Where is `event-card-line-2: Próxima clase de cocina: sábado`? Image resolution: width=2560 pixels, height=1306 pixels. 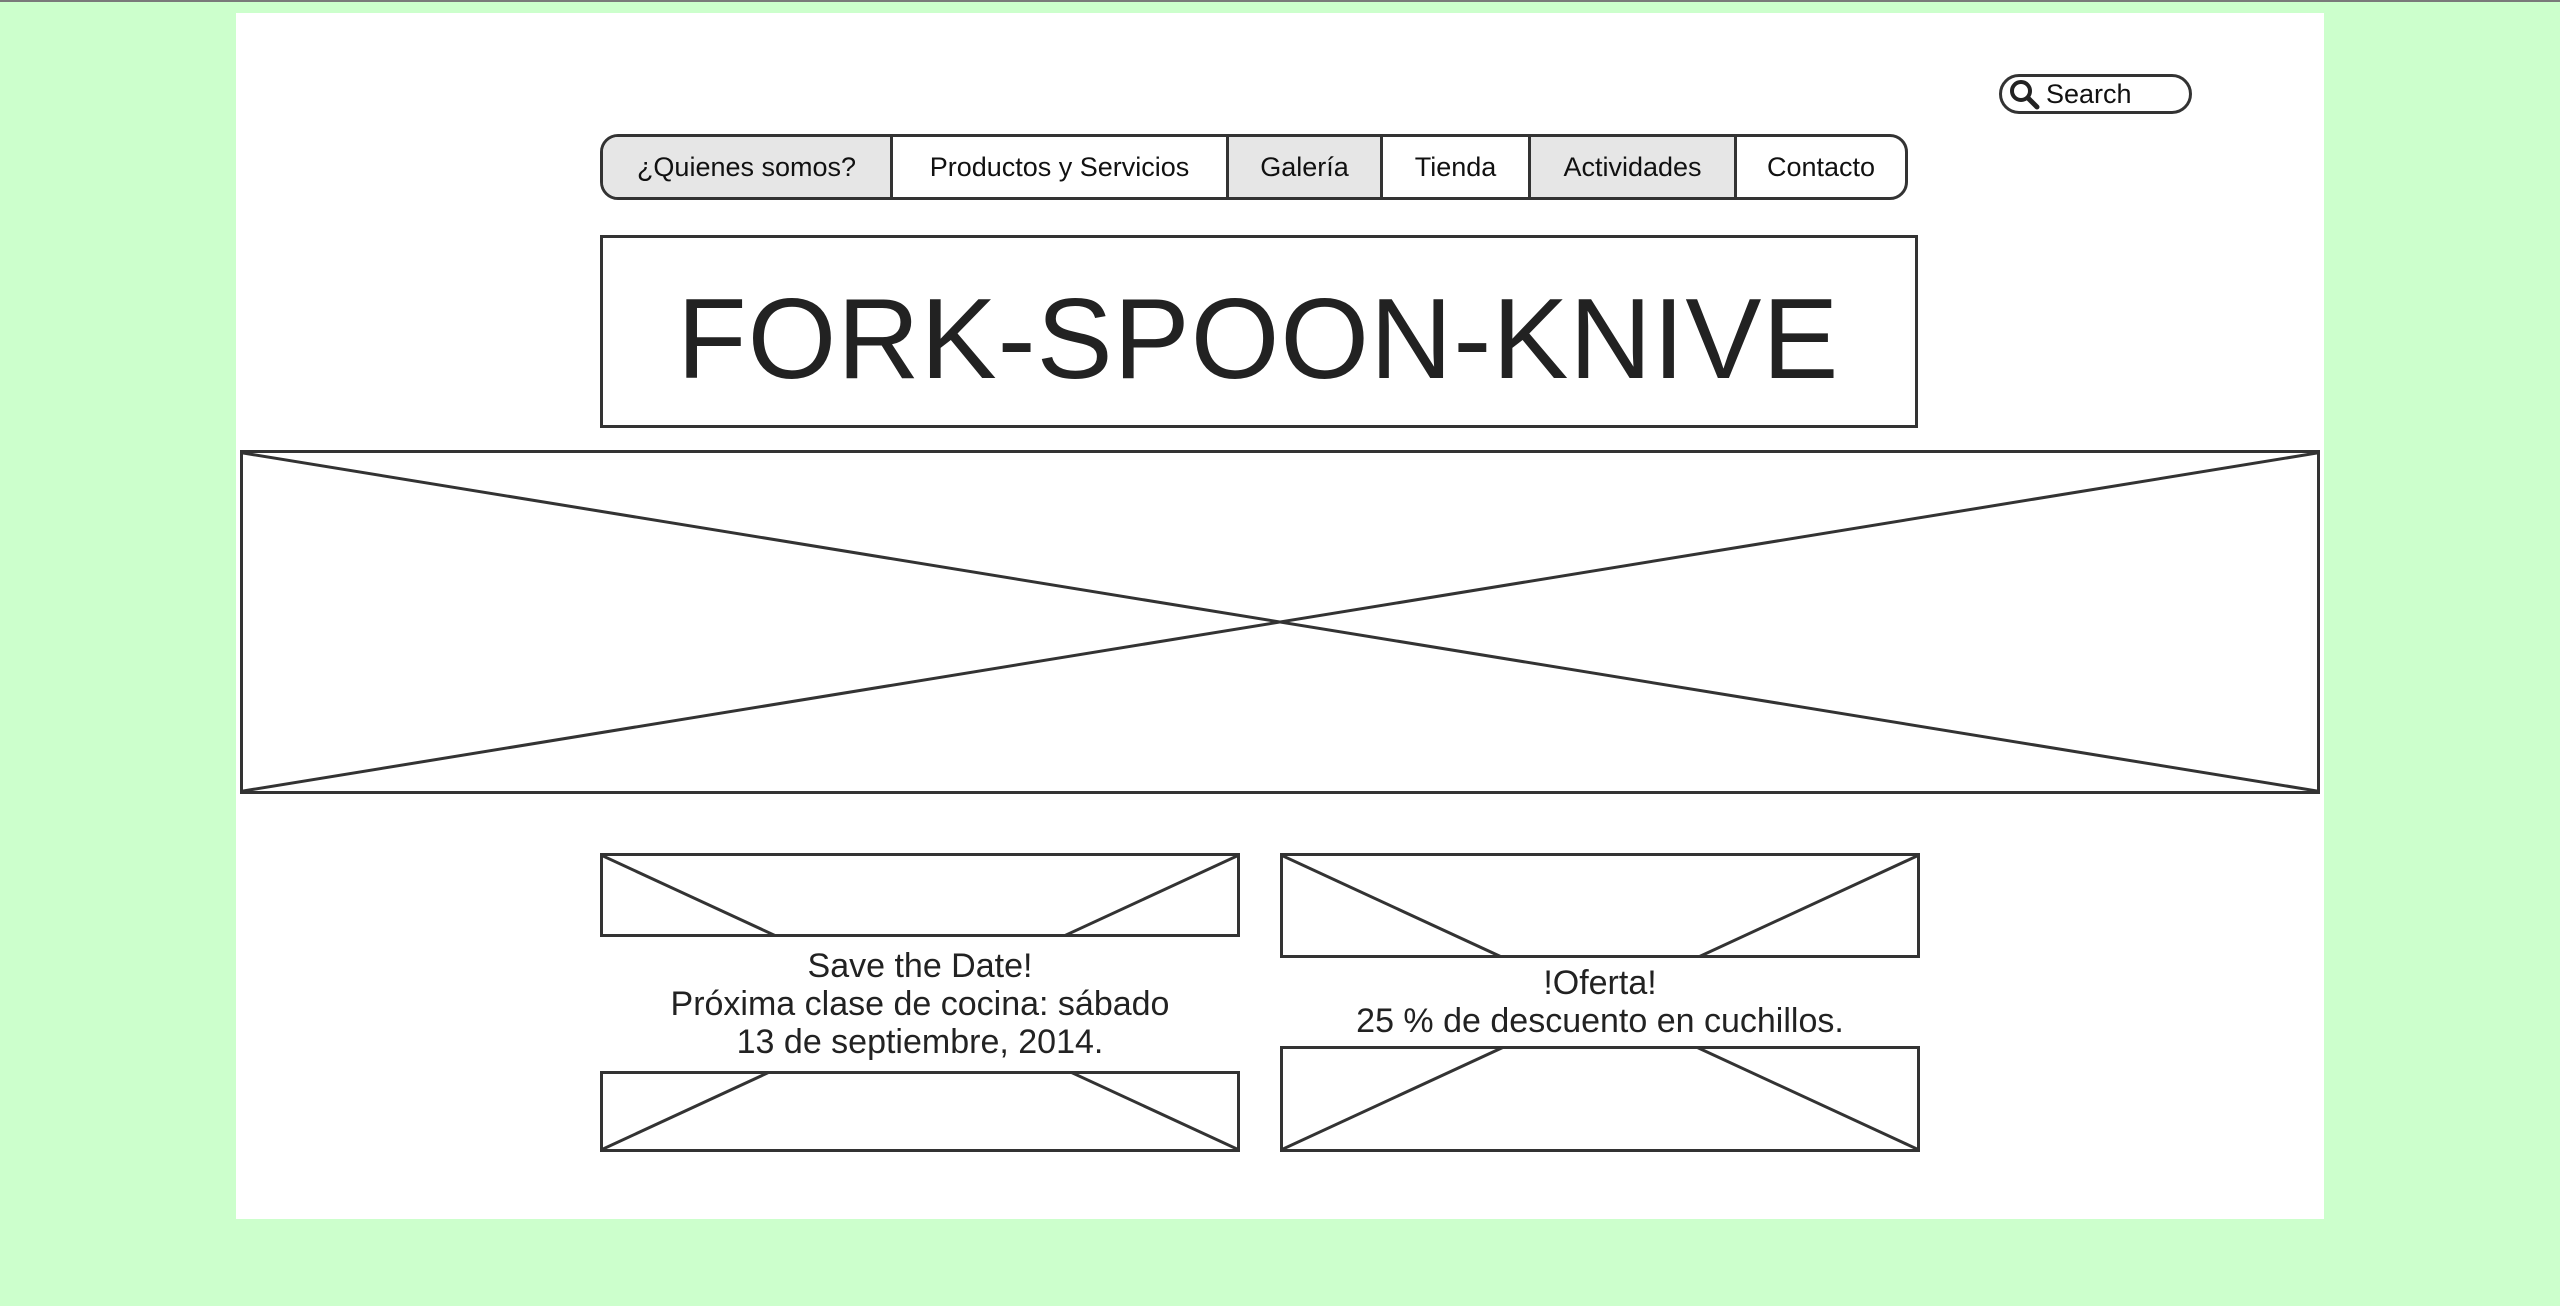 event-card-line-2: Próxima clase de cocina: sábado is located at coordinates (920, 1004).